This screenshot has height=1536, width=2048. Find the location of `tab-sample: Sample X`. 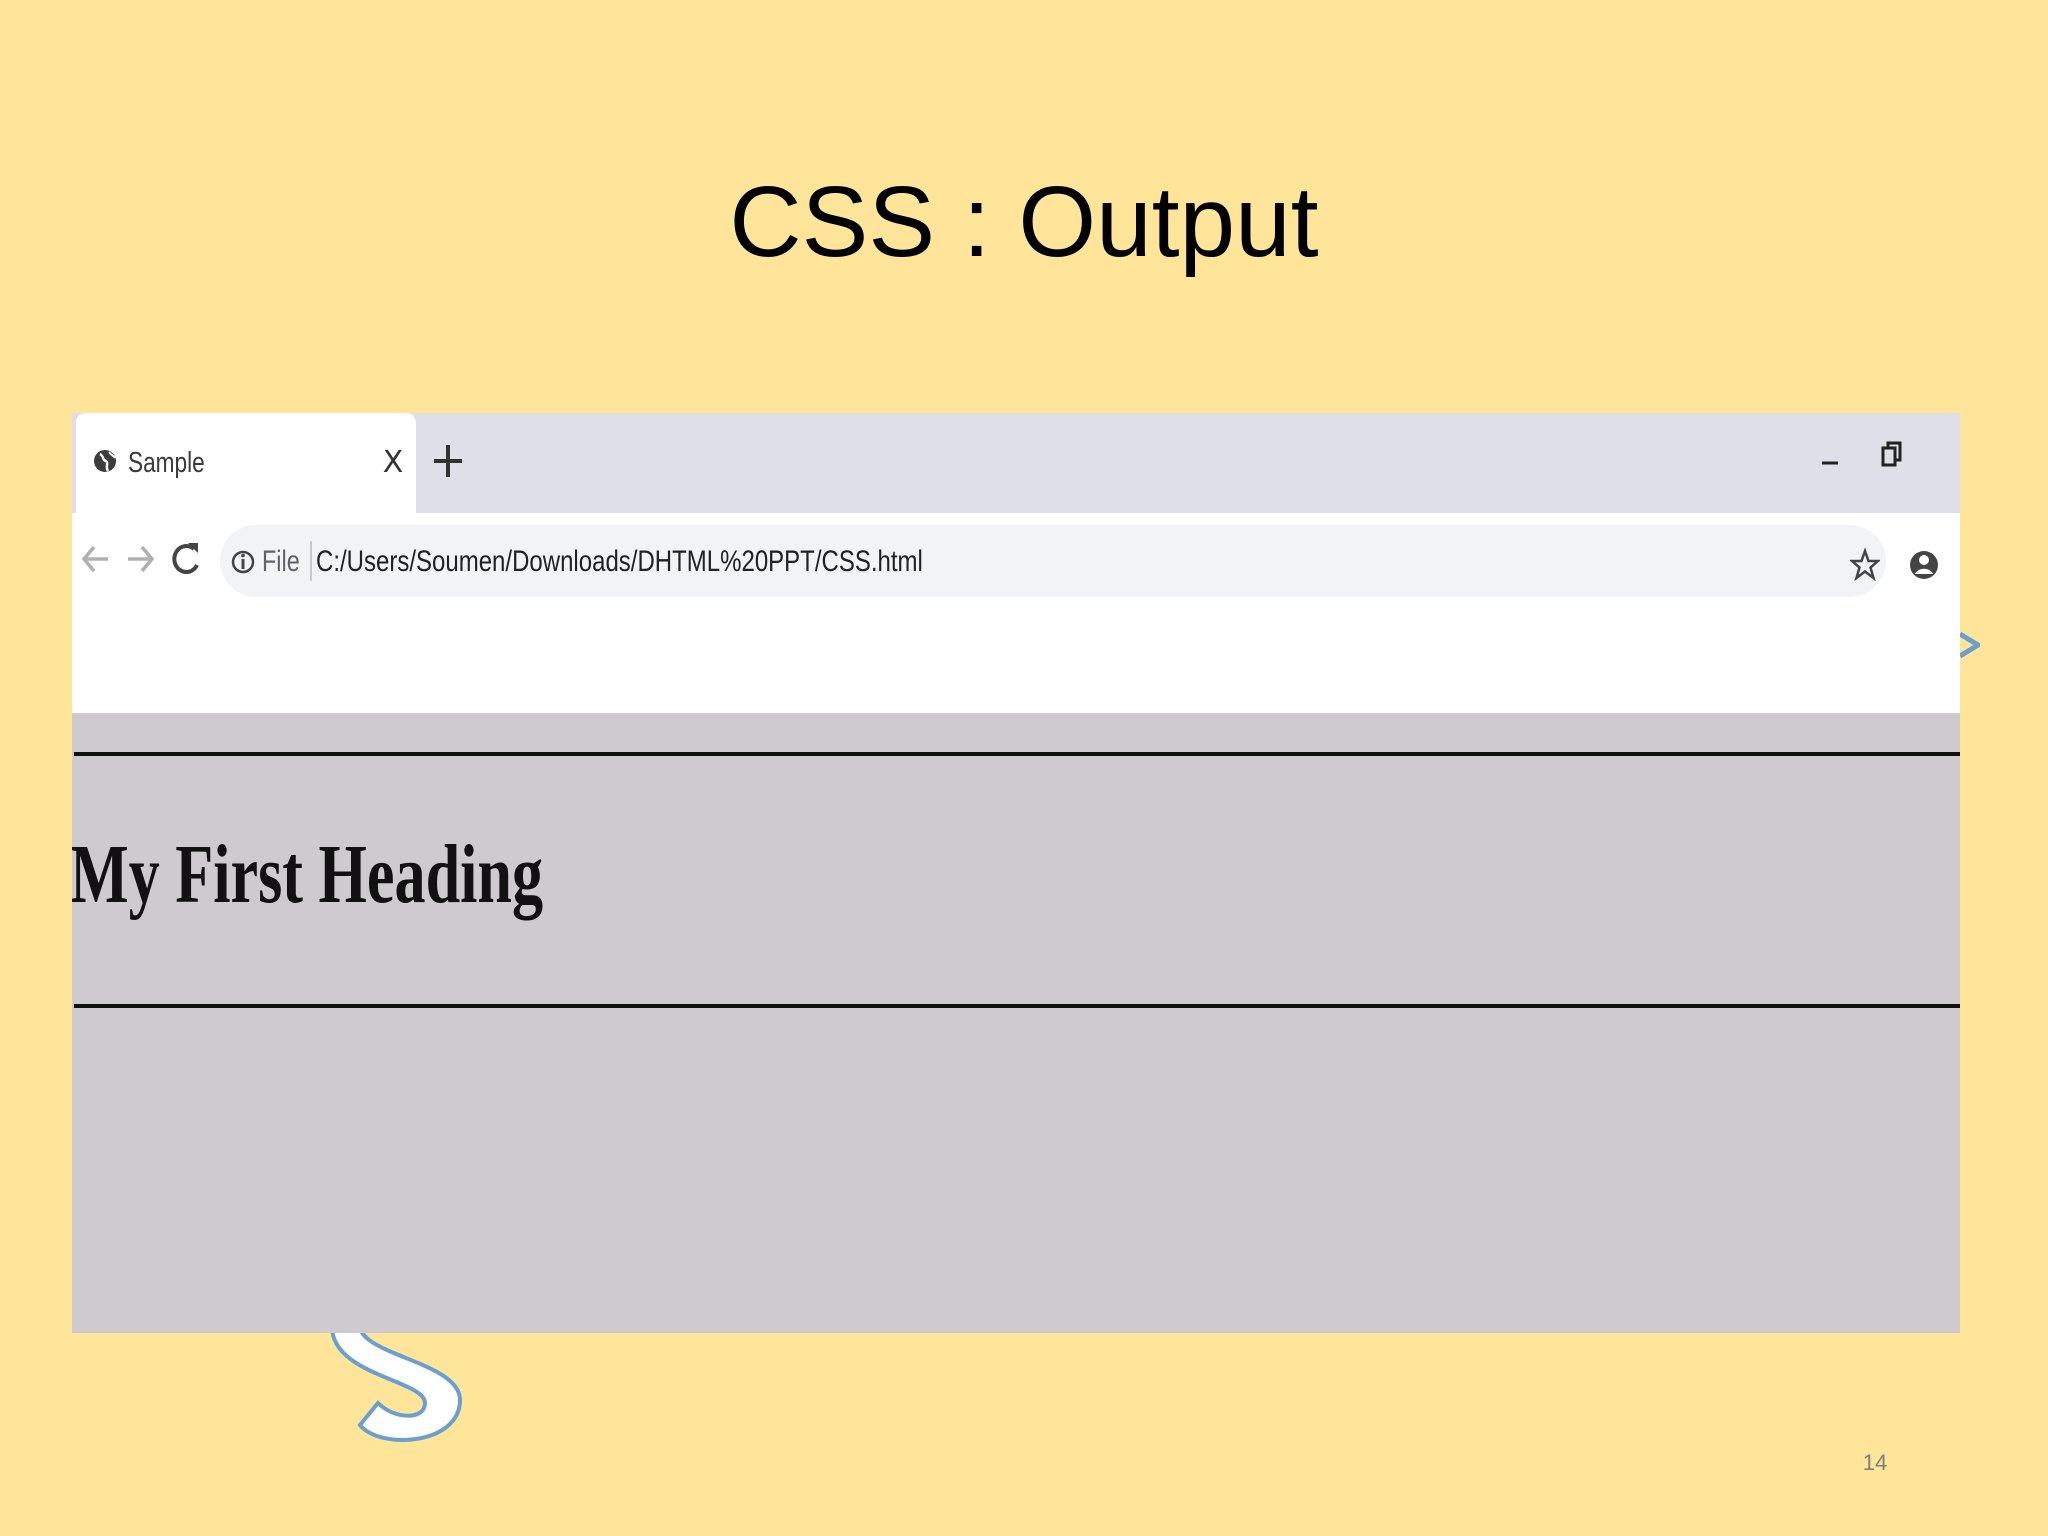

tab-sample: Sample X is located at coordinates (246, 463).